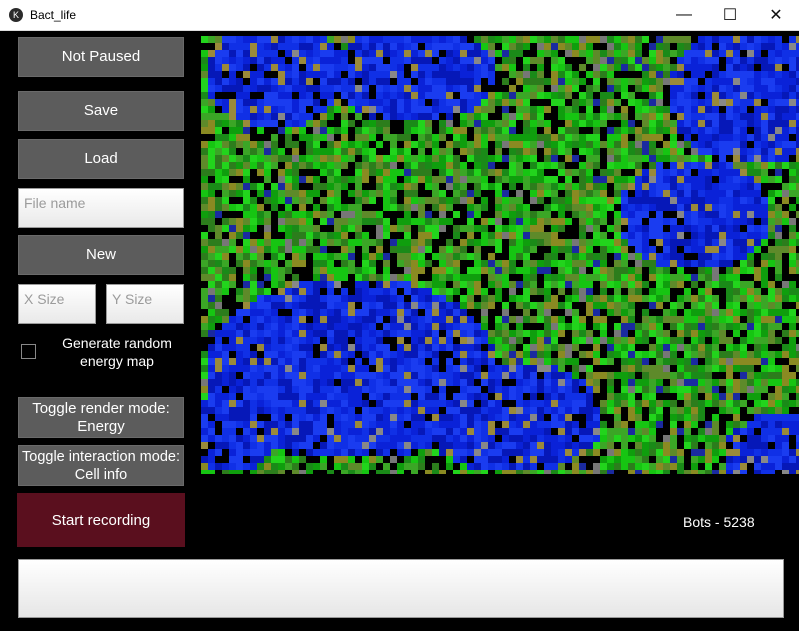 Image resolution: width=799 pixels, height=631 pixels. I want to click on save-button: Save, so click(101, 111).